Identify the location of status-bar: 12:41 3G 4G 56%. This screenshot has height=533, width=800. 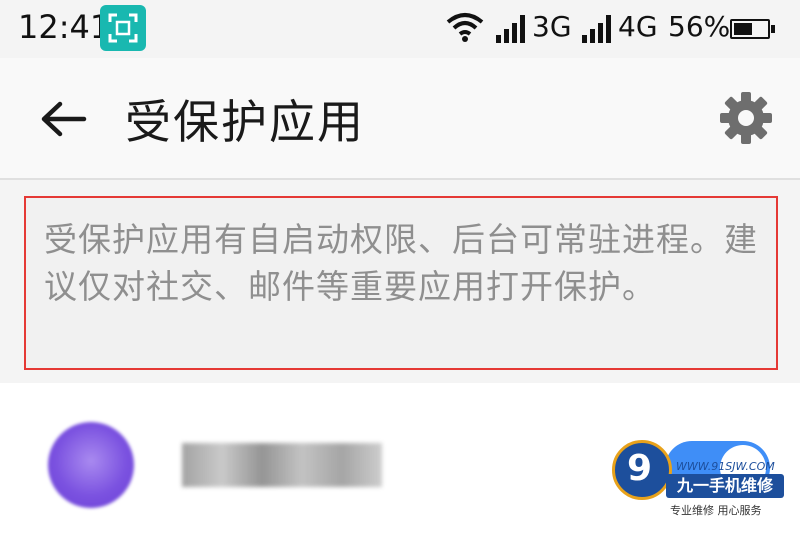
(400, 29).